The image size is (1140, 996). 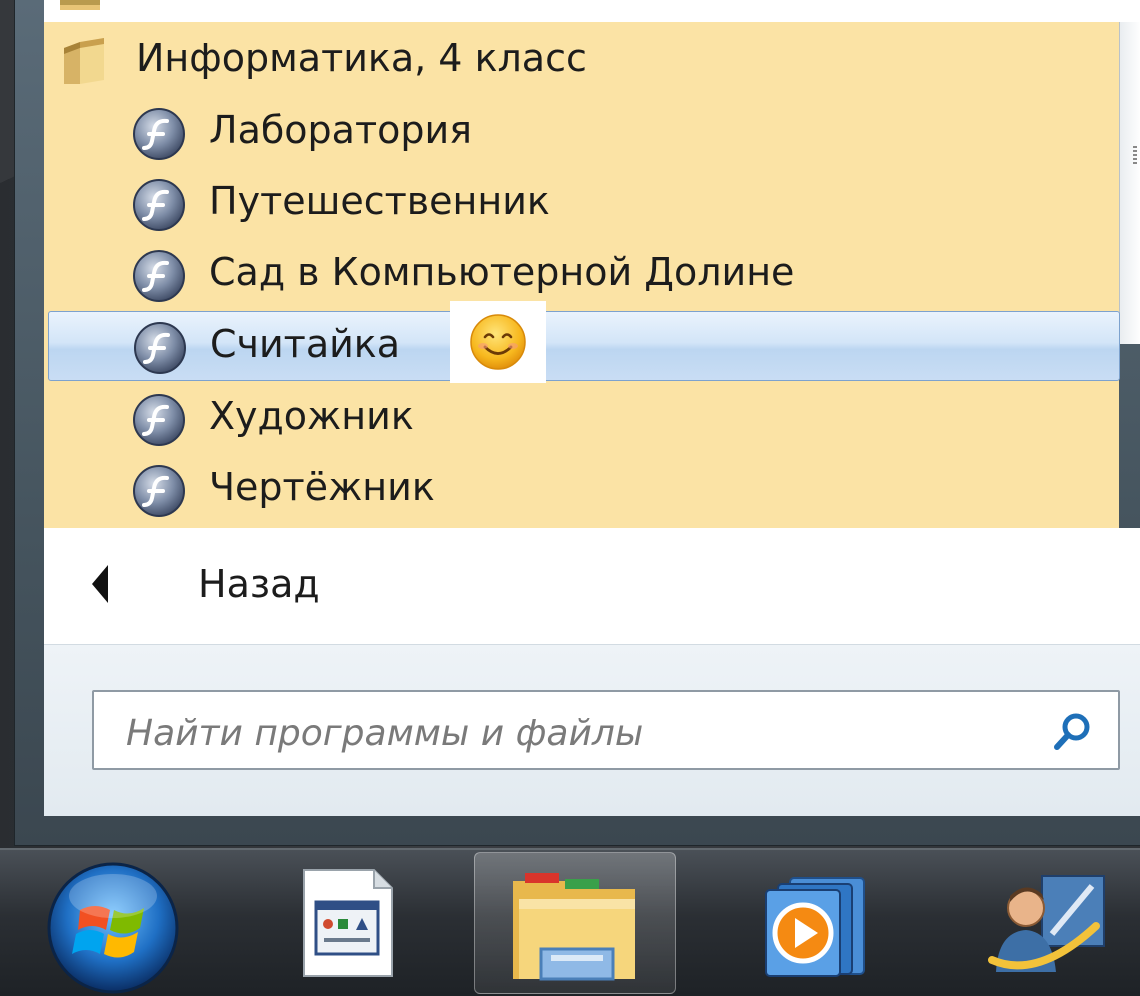 I want to click on search-box, so click(x=606, y=730).